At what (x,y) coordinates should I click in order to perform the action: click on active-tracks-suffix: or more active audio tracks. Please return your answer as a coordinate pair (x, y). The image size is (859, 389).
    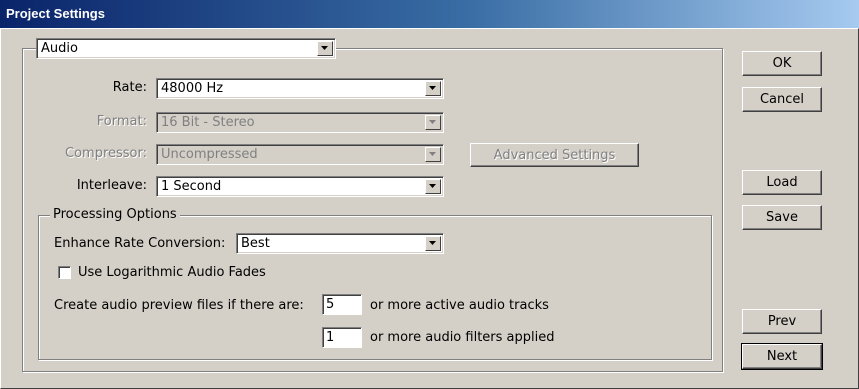
    Looking at the image, I should click on (459, 305).